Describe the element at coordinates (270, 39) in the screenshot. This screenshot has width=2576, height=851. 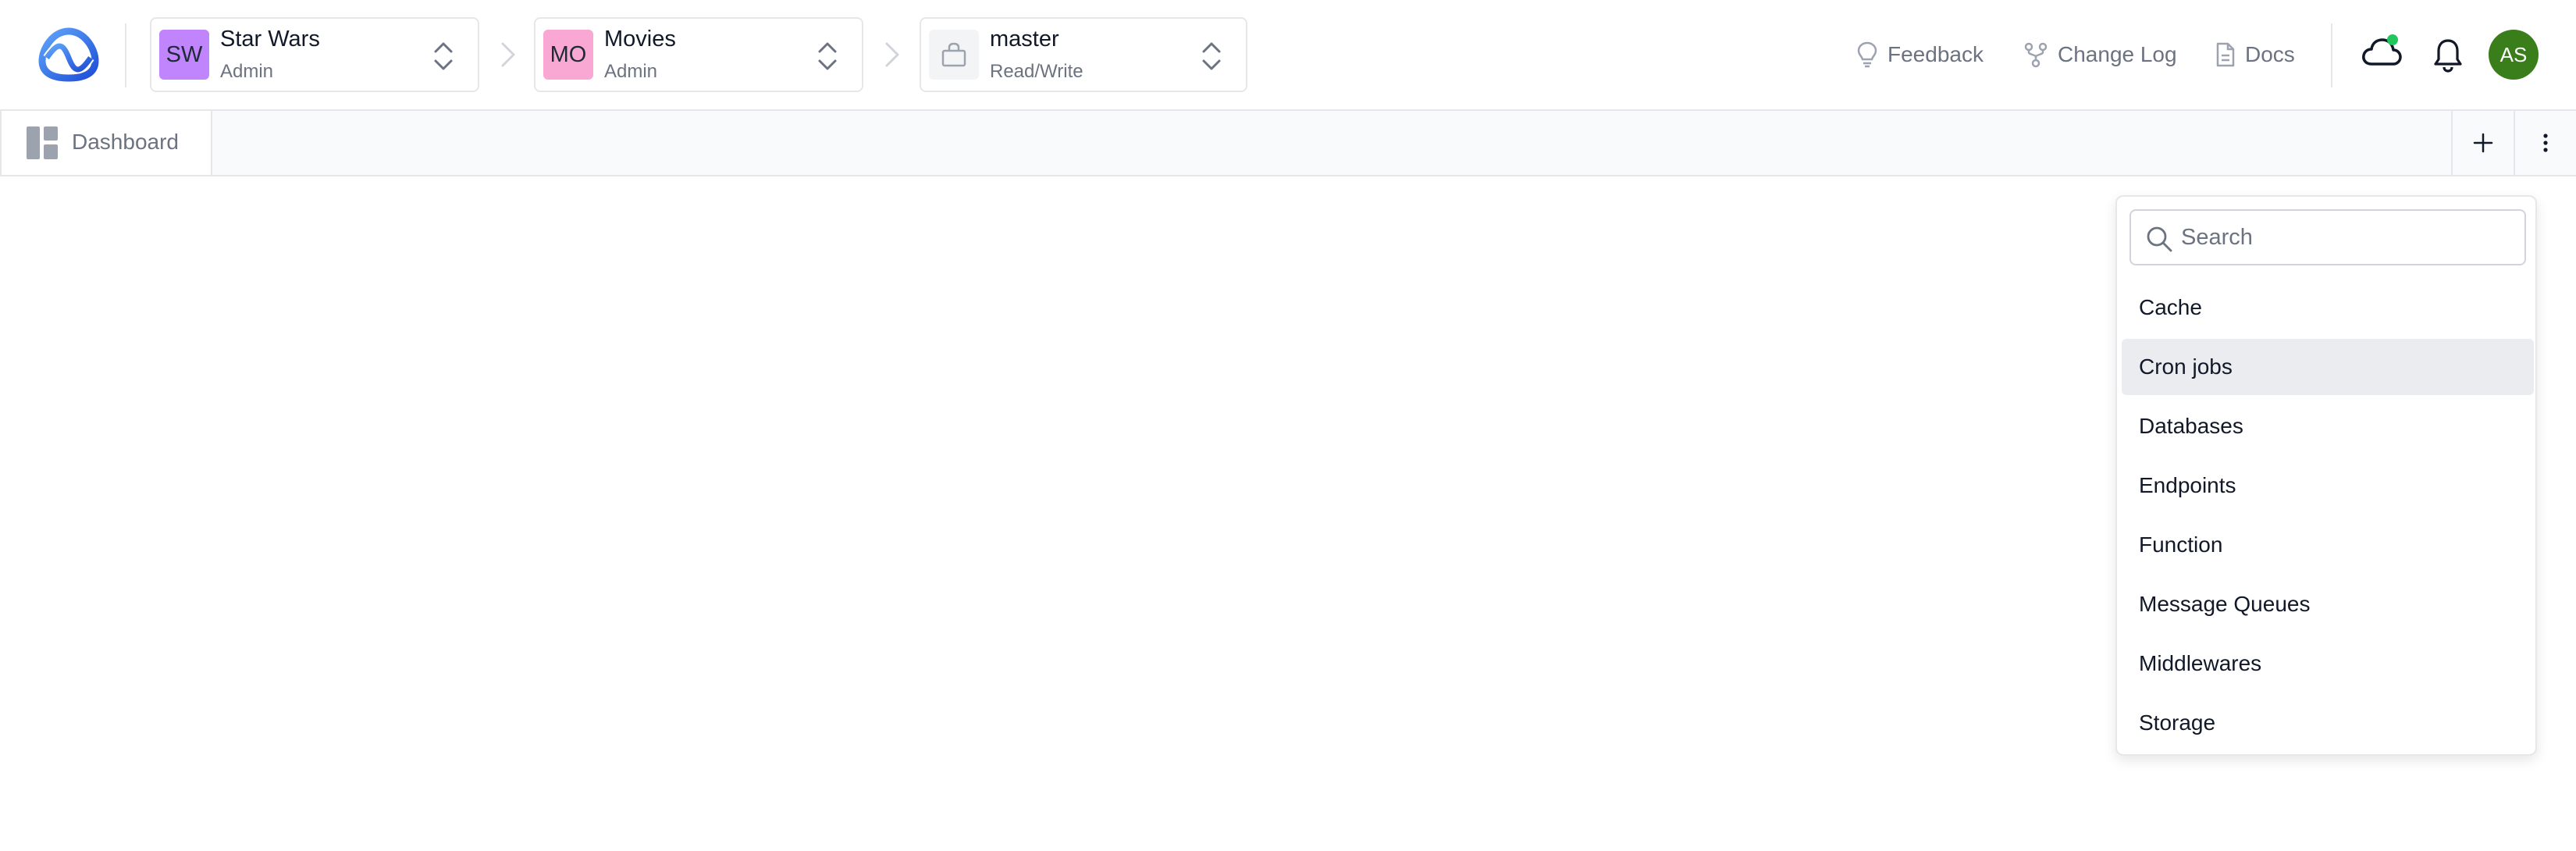
I see `organization-name: Star Wars` at that location.